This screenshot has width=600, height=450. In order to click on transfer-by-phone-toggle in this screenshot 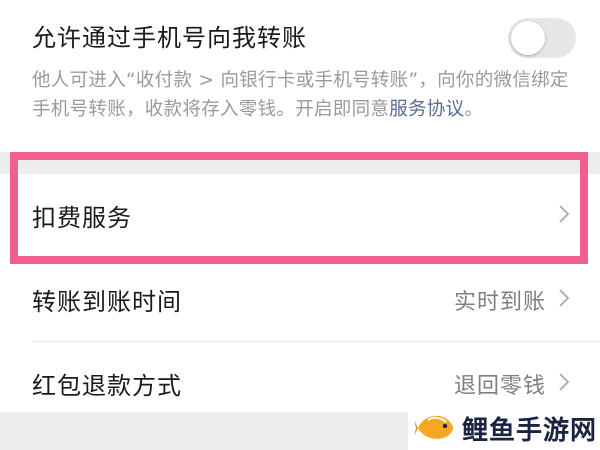, I will do `click(542, 38)`.